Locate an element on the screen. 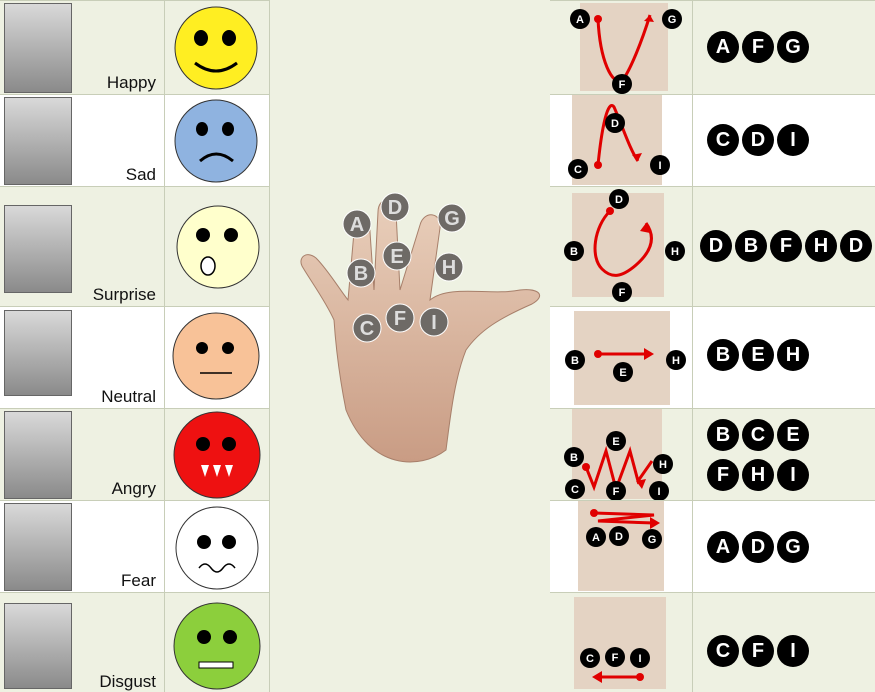 The height and width of the screenshot is (692, 875). sequence-letter: C is located at coordinates (723, 651).